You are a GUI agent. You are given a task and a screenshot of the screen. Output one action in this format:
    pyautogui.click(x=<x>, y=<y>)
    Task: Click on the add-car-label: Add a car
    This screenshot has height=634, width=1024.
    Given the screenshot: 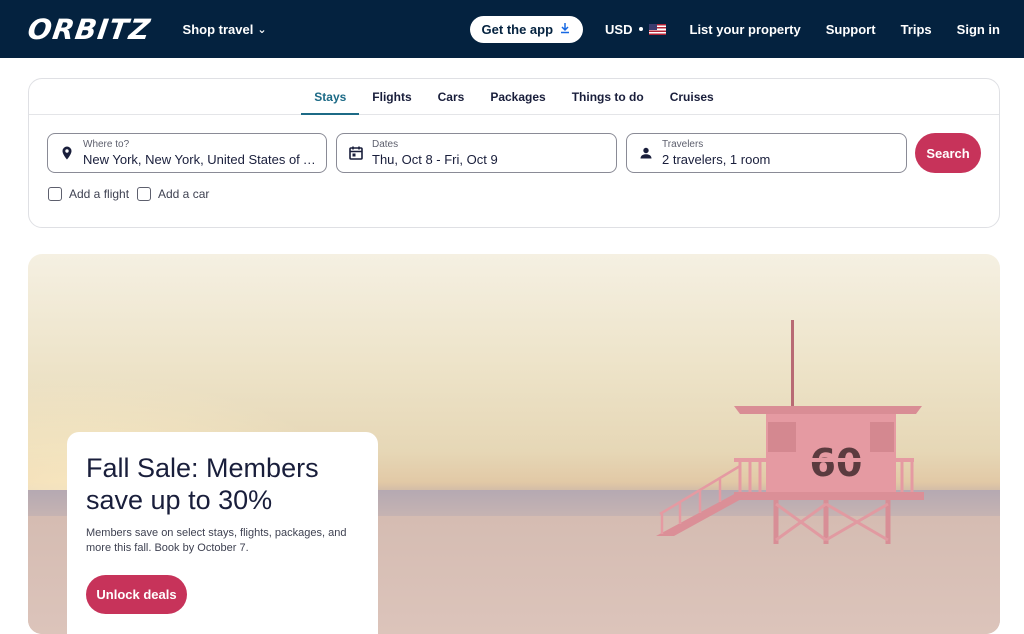 What is the action you would take?
    pyautogui.click(x=184, y=194)
    